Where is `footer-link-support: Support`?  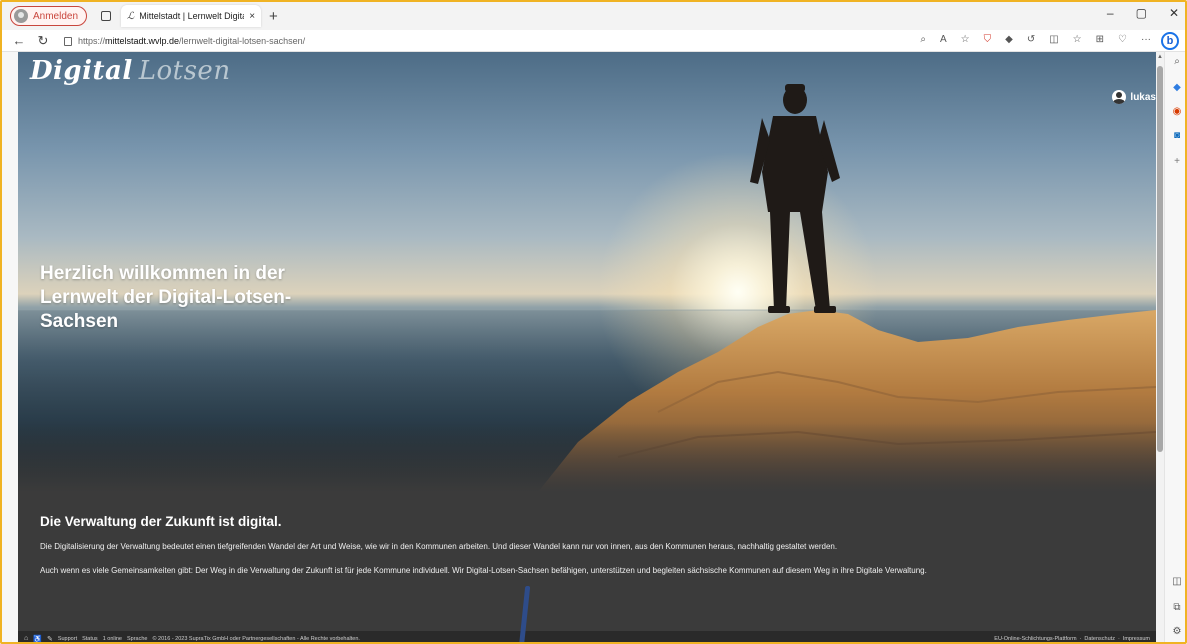 footer-link-support: Support is located at coordinates (67, 639).